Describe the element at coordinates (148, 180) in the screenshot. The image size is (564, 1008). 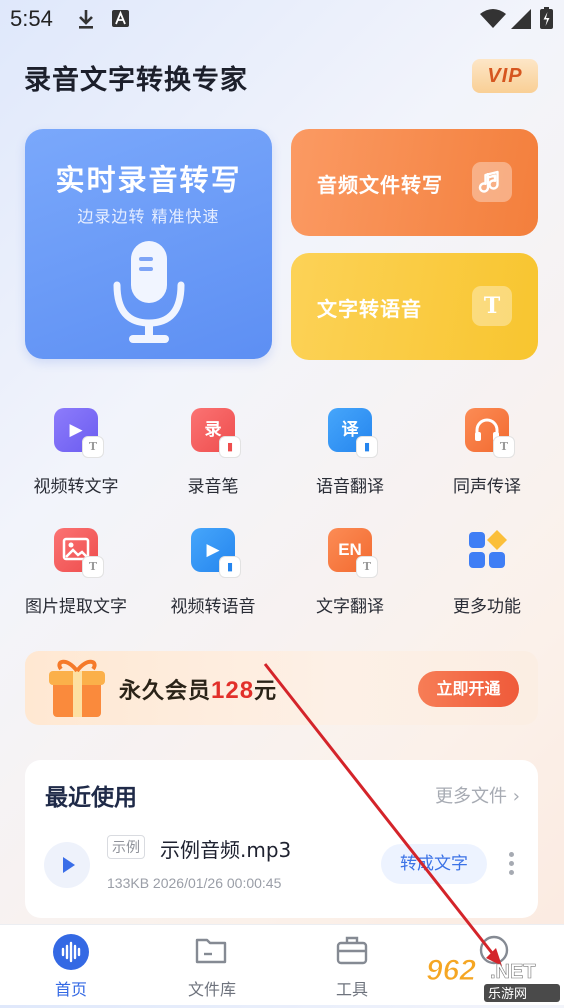
I see `realtime-card-title: 实时录音转写` at that location.